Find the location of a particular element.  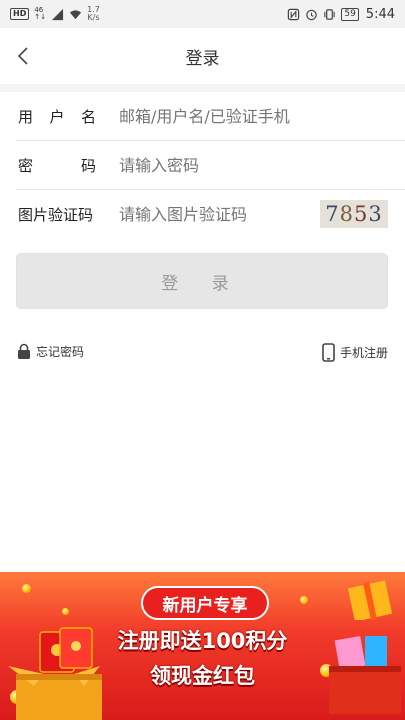

username-label-char-2: 户 is located at coordinates (57, 117).